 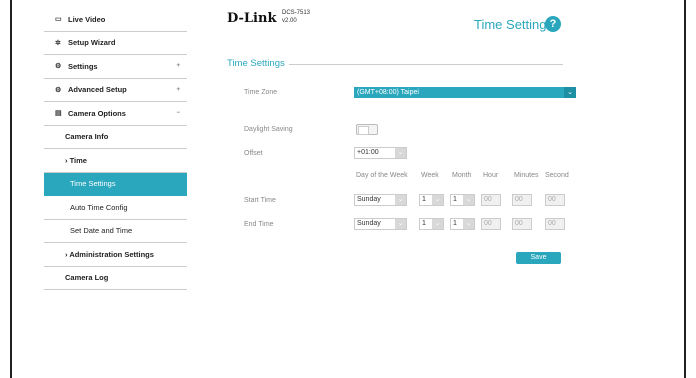 I want to click on sidebar-item-time: › Time, so click(x=115, y=161).